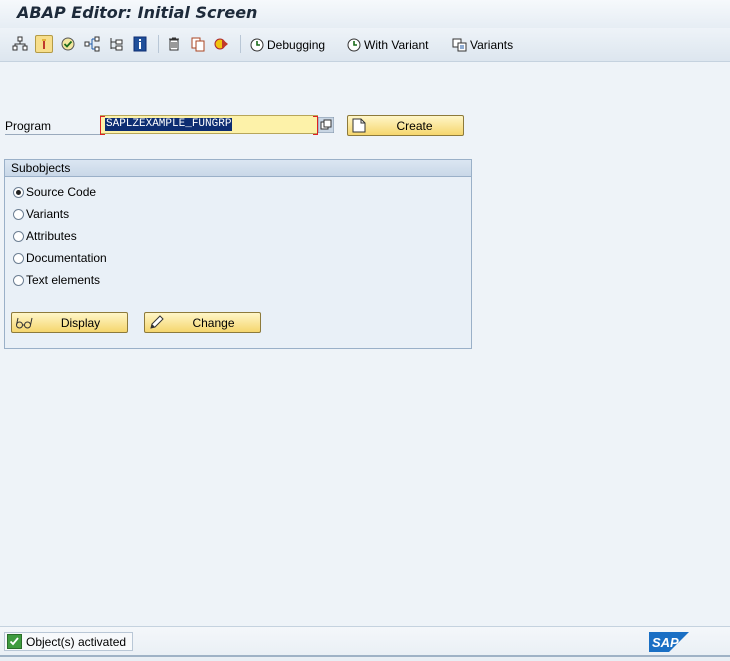 The height and width of the screenshot is (661, 730). Describe the element at coordinates (66, 258) in the screenshot. I see `radio-label: Documentation` at that location.